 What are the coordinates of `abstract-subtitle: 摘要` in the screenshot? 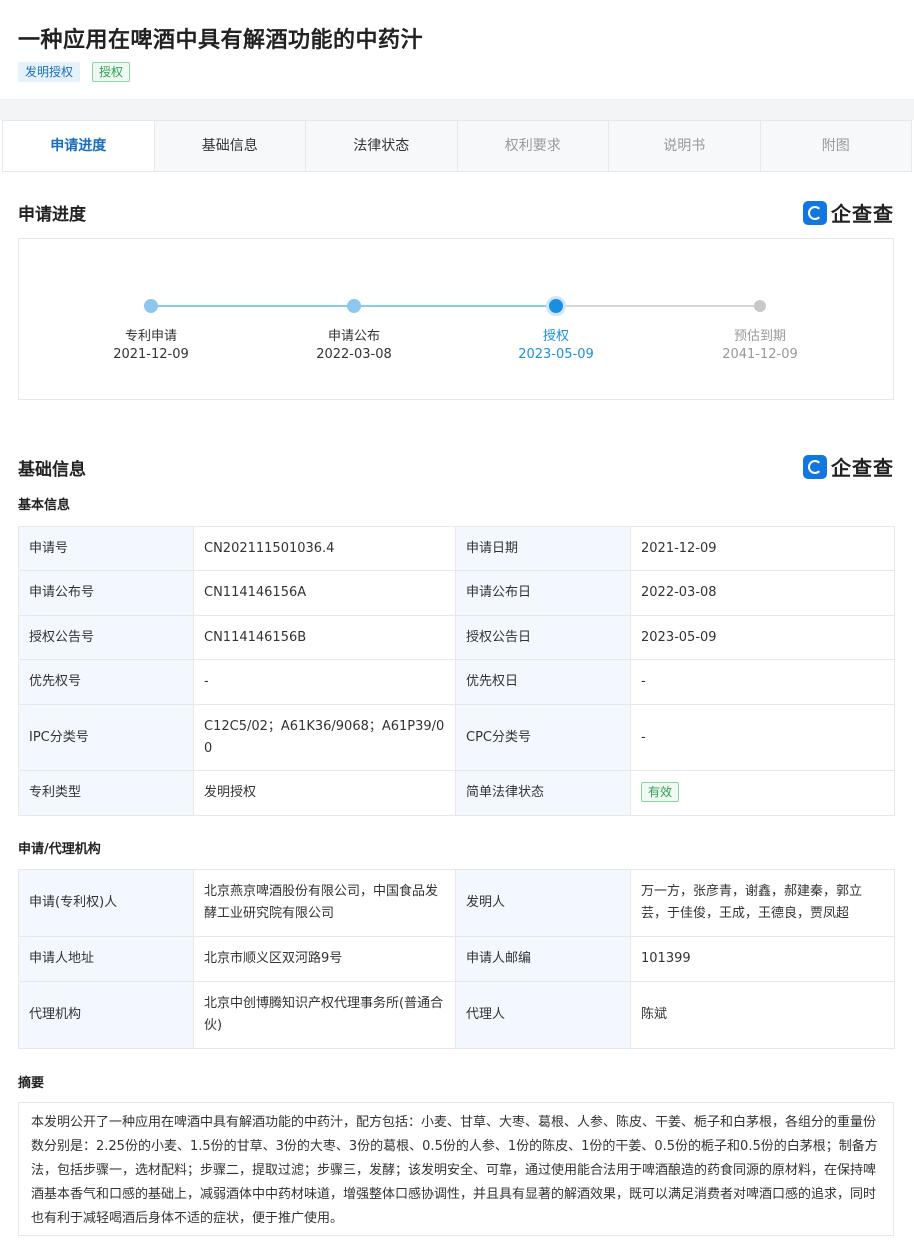 It's located at (31, 1083).